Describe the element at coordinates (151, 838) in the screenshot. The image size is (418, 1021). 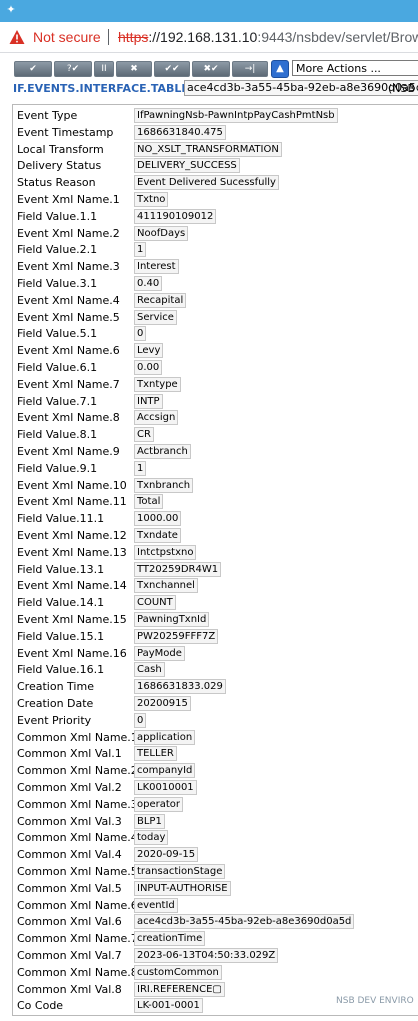
I see `field-value: today` at that location.